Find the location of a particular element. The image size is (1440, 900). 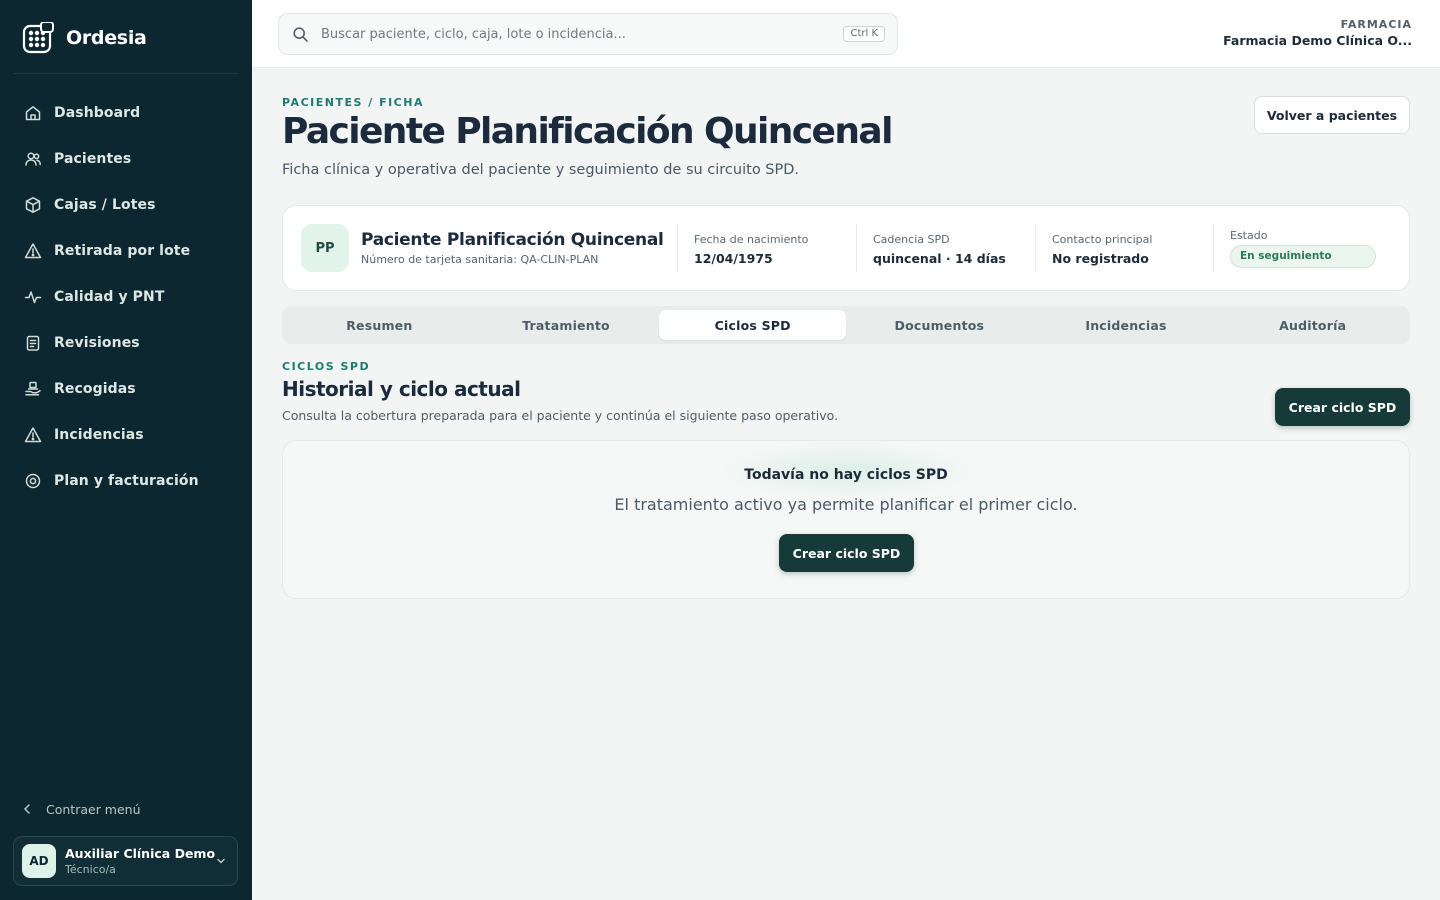

search-bar: Ctrl K is located at coordinates (588, 34).